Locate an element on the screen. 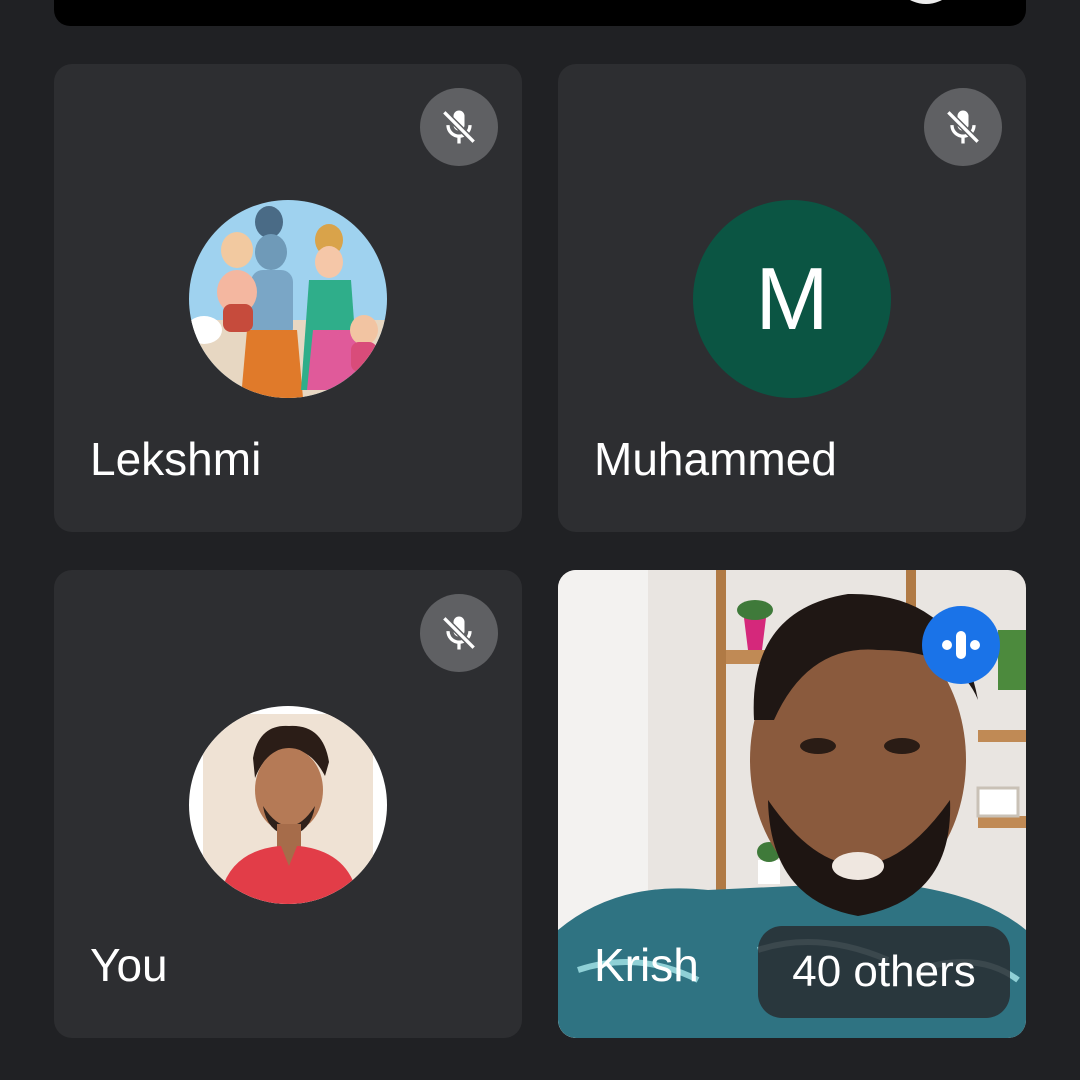 This screenshot has width=1080, height=1080. participant-name: Lekshmi is located at coordinates (176, 459).